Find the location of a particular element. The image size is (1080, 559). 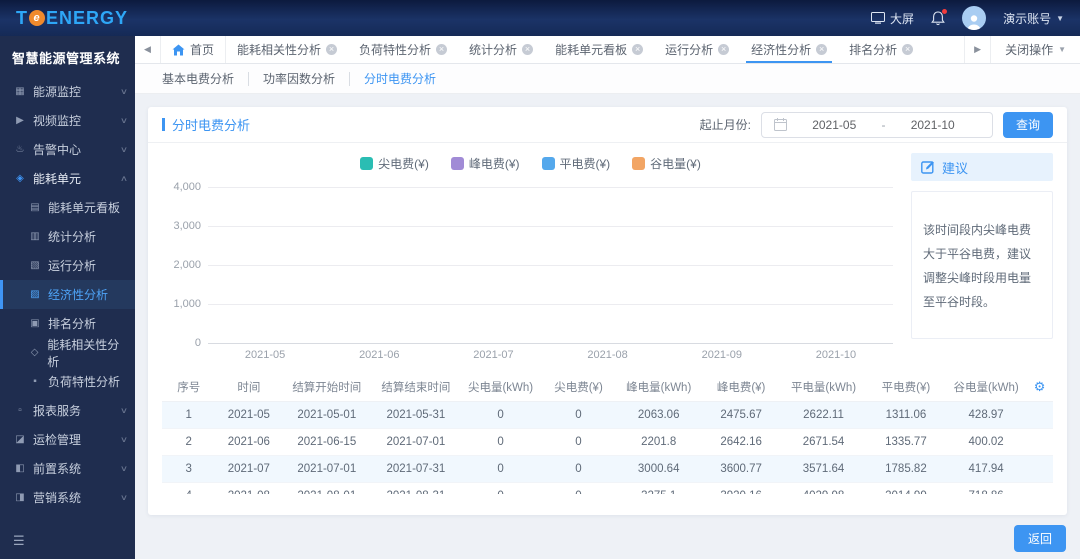

table-cell: 2014.99 is located at coordinates (906, 488).